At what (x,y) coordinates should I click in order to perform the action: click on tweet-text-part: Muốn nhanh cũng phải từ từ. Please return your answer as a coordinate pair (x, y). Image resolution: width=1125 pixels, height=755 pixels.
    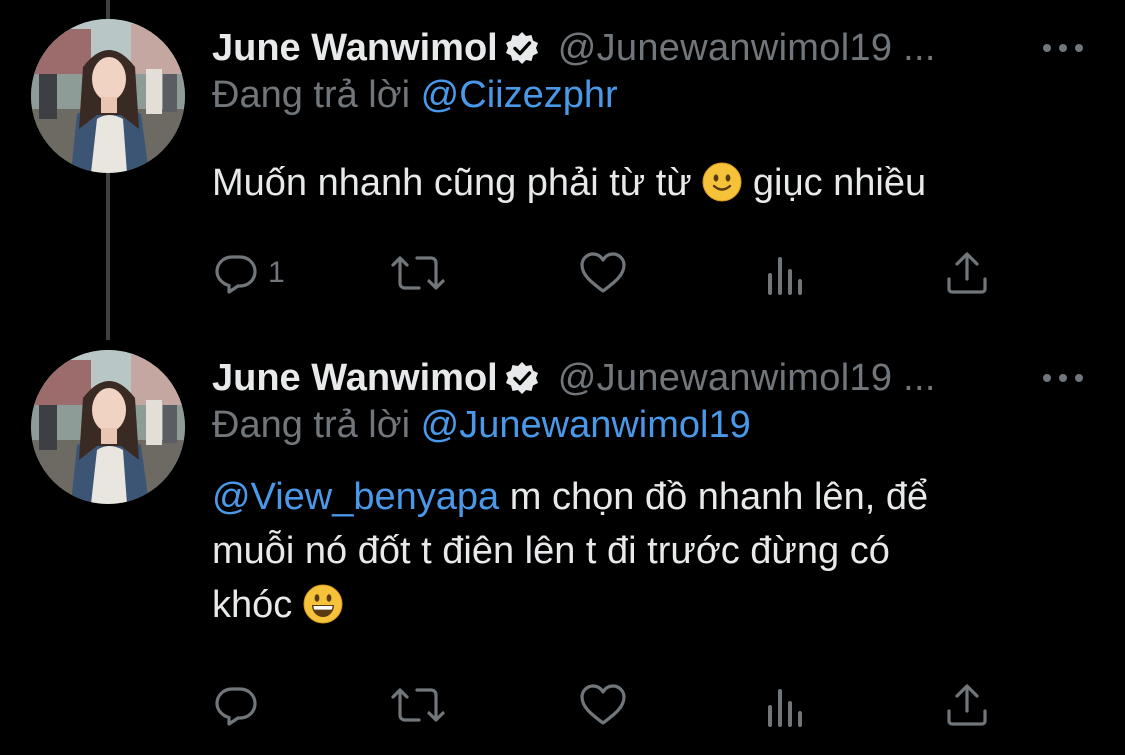
    Looking at the image, I should click on (452, 183).